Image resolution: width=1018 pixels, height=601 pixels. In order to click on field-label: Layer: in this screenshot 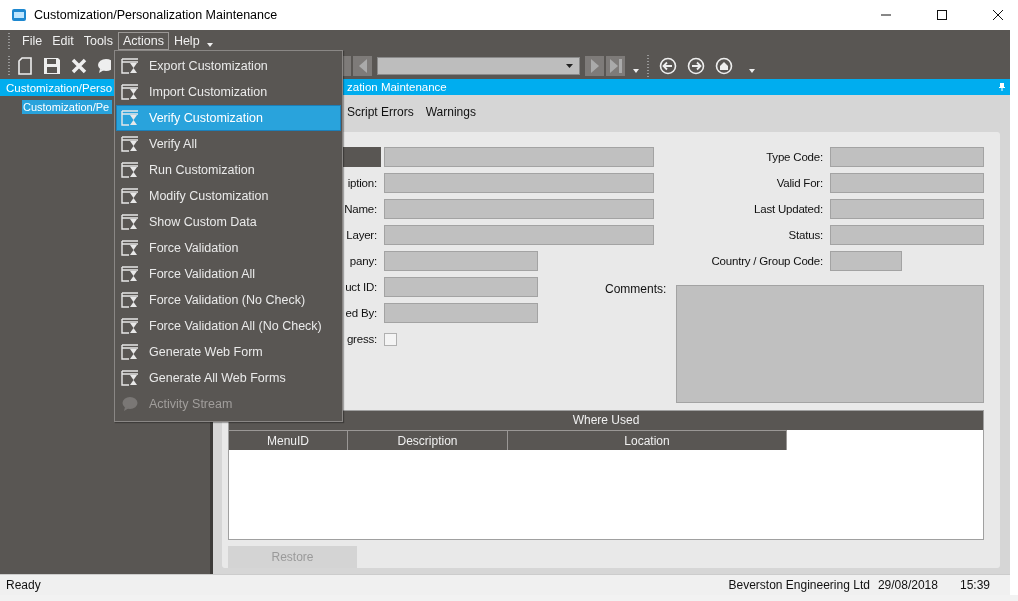, I will do `click(362, 235)`.